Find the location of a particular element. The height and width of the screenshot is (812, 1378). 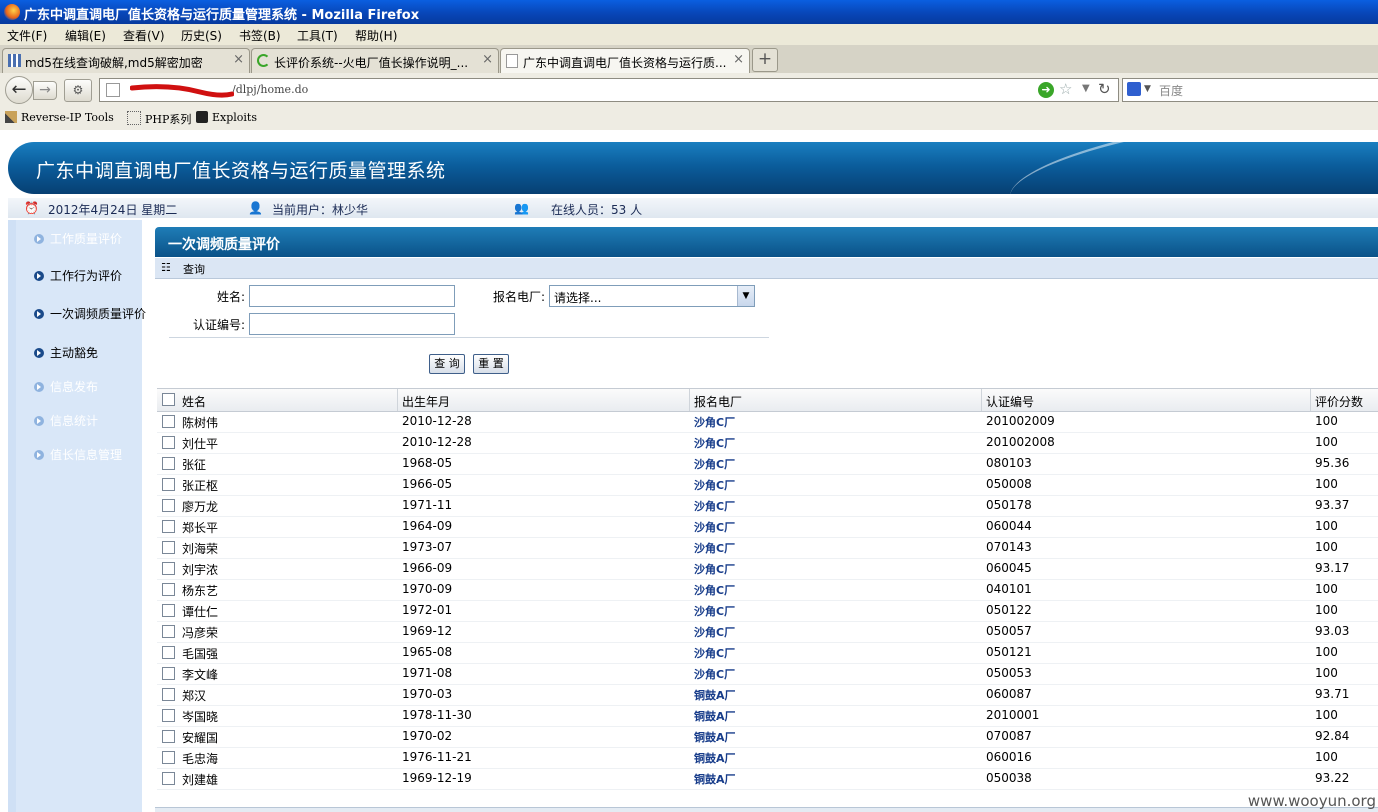

table-row: 李文峰 1971-08 沙角C厂 050053 100 is located at coordinates (767, 674).